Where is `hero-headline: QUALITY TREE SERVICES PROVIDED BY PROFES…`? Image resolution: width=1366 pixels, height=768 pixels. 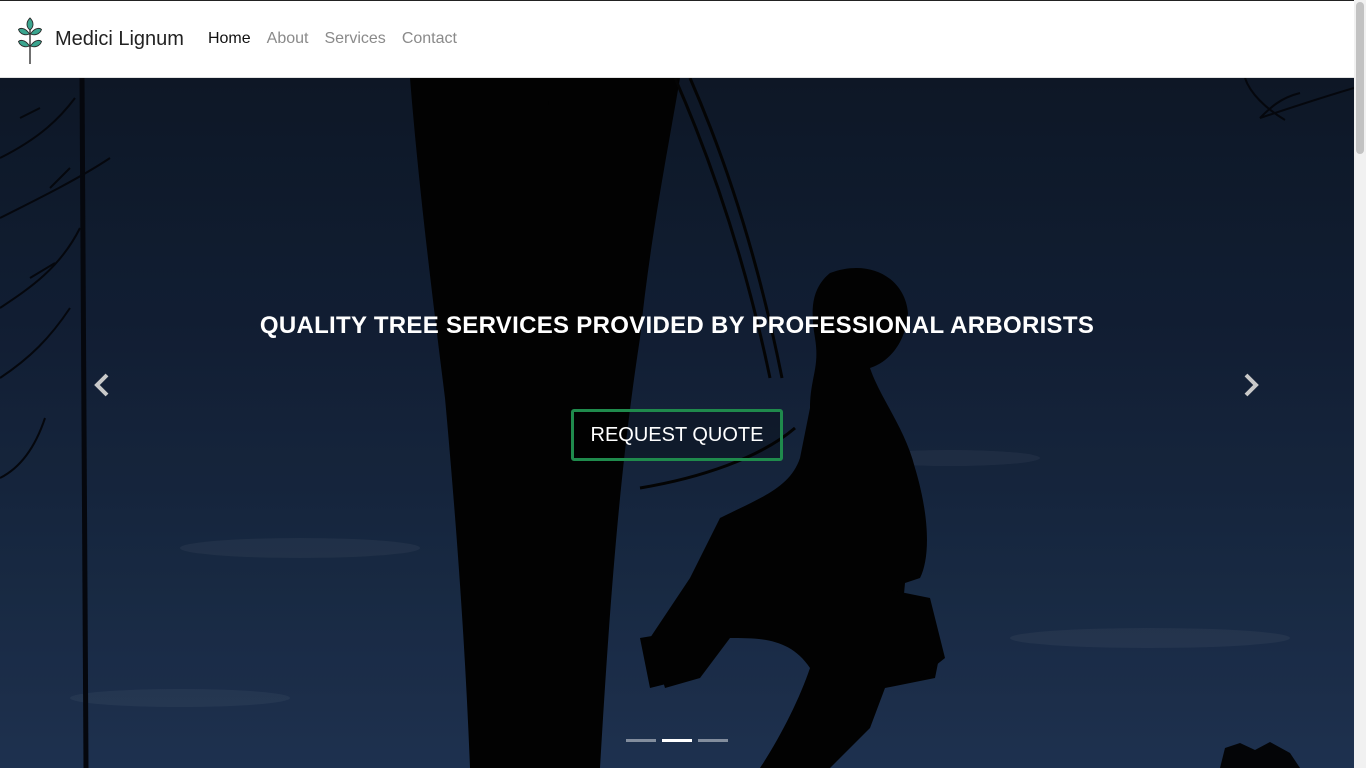 hero-headline: QUALITY TREE SERVICES PROVIDED BY PROFES… is located at coordinates (677, 325).